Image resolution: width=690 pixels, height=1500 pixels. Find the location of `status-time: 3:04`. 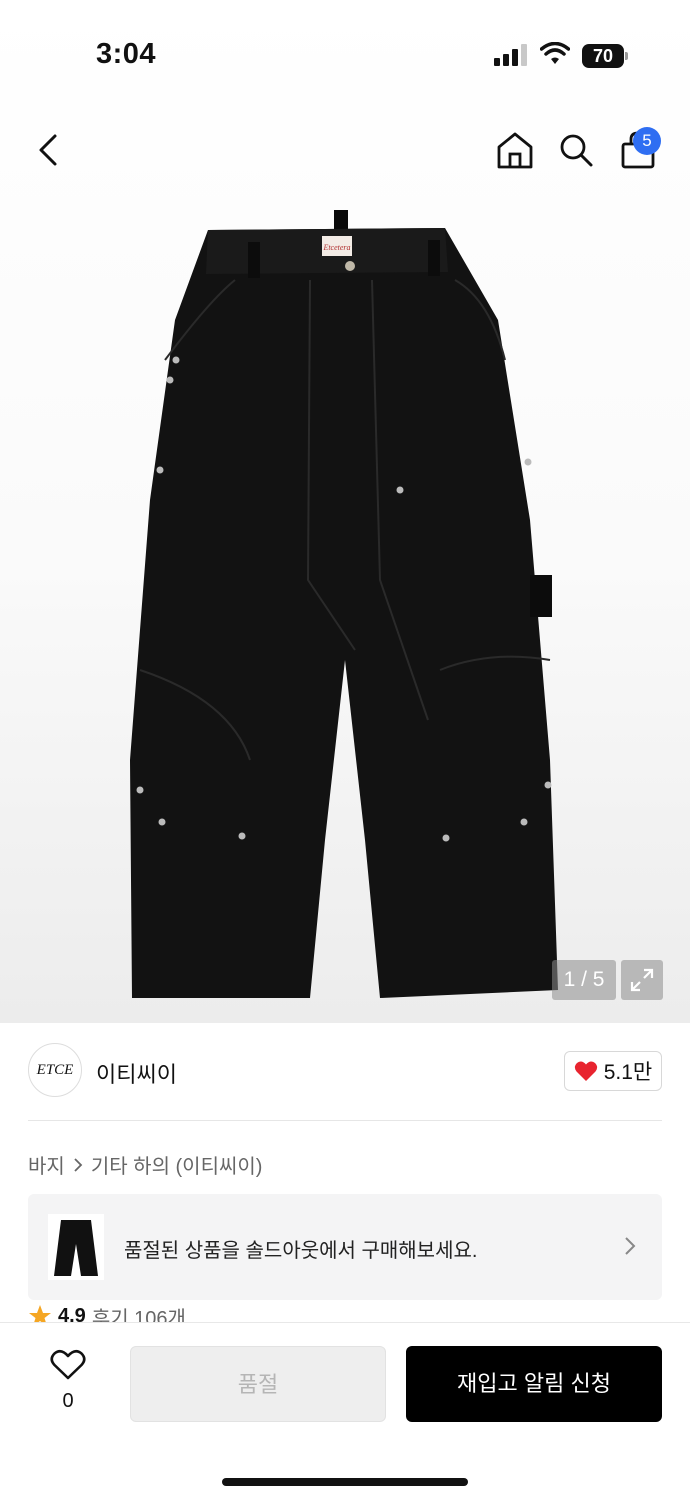

status-time: 3:04 is located at coordinates (126, 54).